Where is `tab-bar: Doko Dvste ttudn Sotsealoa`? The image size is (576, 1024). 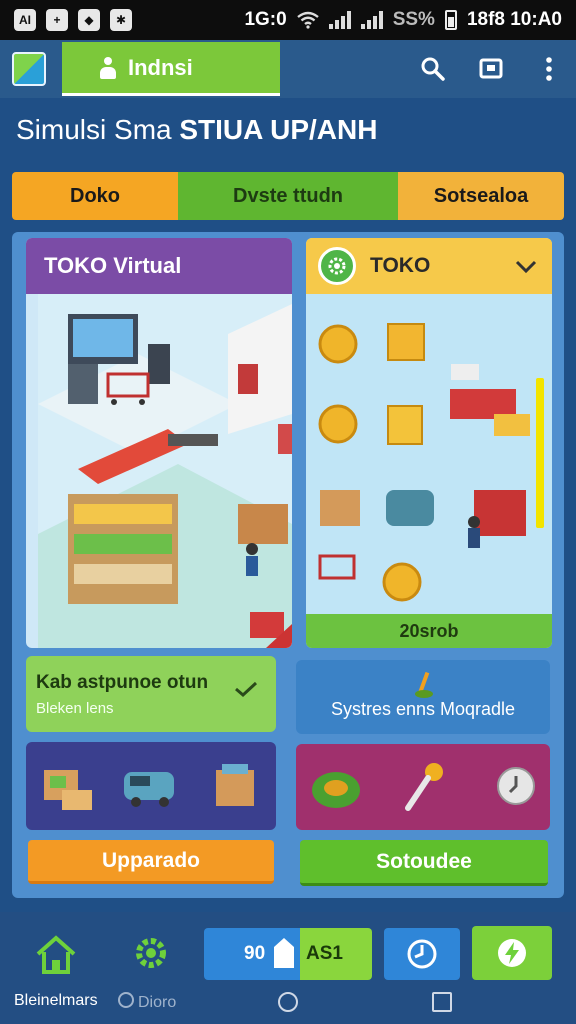 tab-bar: Doko Dvste ttudn Sotsealoa is located at coordinates (288, 196).